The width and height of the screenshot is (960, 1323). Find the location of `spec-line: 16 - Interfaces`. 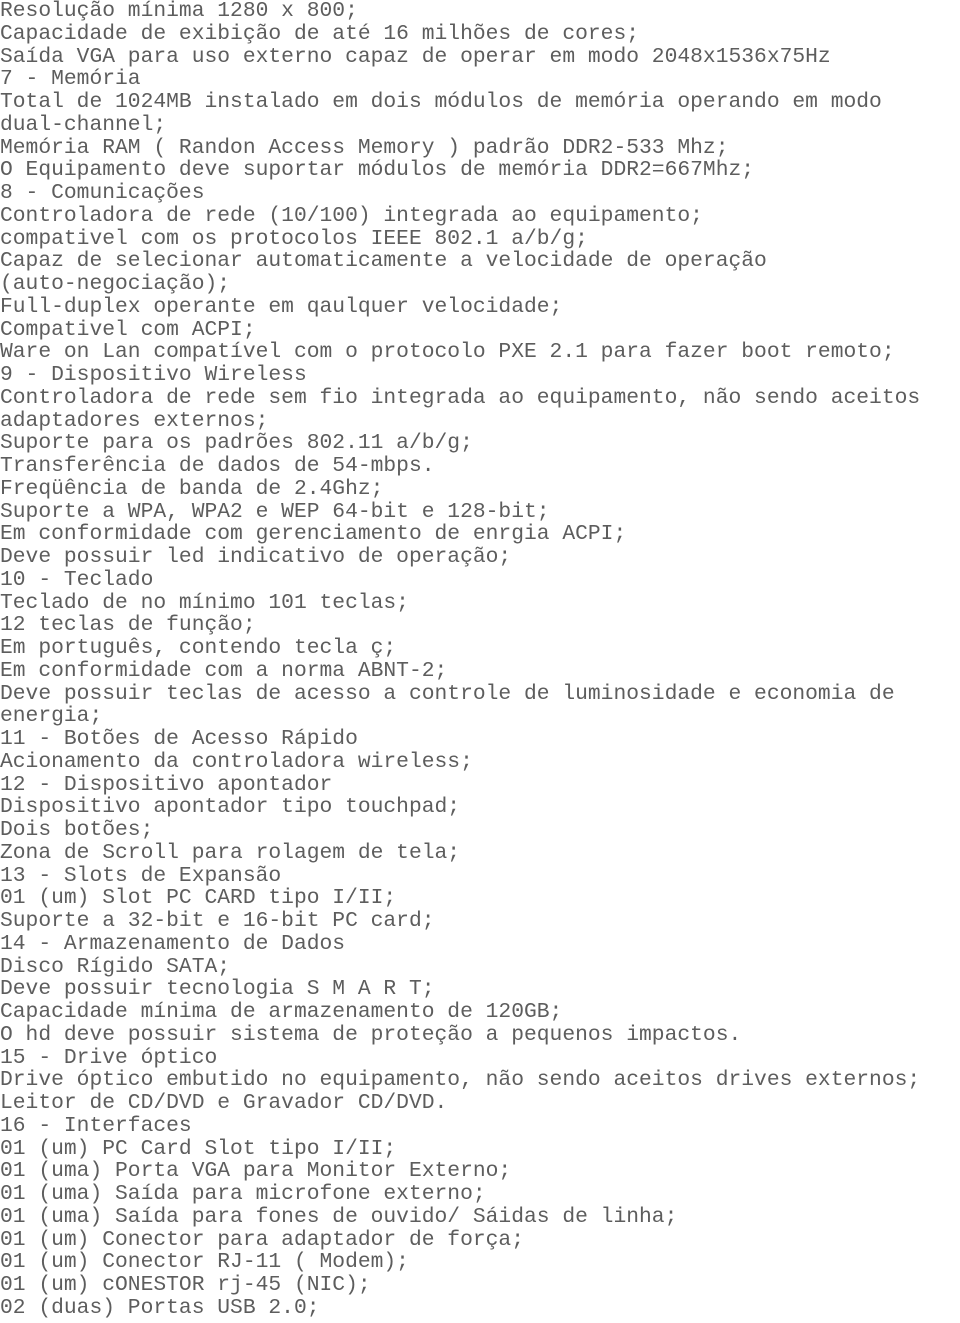

spec-line: 16 - Interfaces is located at coordinates (96, 1125).